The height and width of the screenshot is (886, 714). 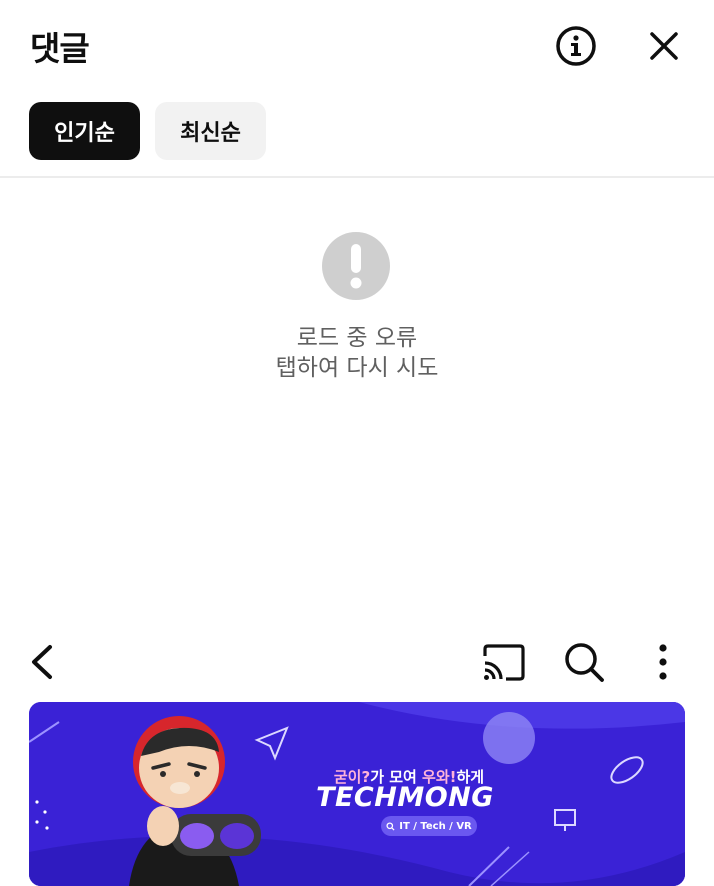 What do you see at coordinates (435, 826) in the screenshot?
I see `banner-pill-text: IT / Tech / VR` at bounding box center [435, 826].